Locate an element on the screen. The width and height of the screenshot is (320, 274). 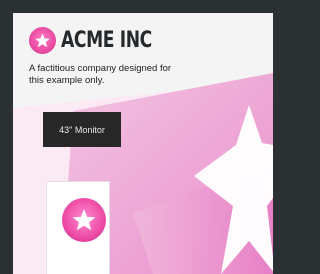
product-card is located at coordinates (78, 227).